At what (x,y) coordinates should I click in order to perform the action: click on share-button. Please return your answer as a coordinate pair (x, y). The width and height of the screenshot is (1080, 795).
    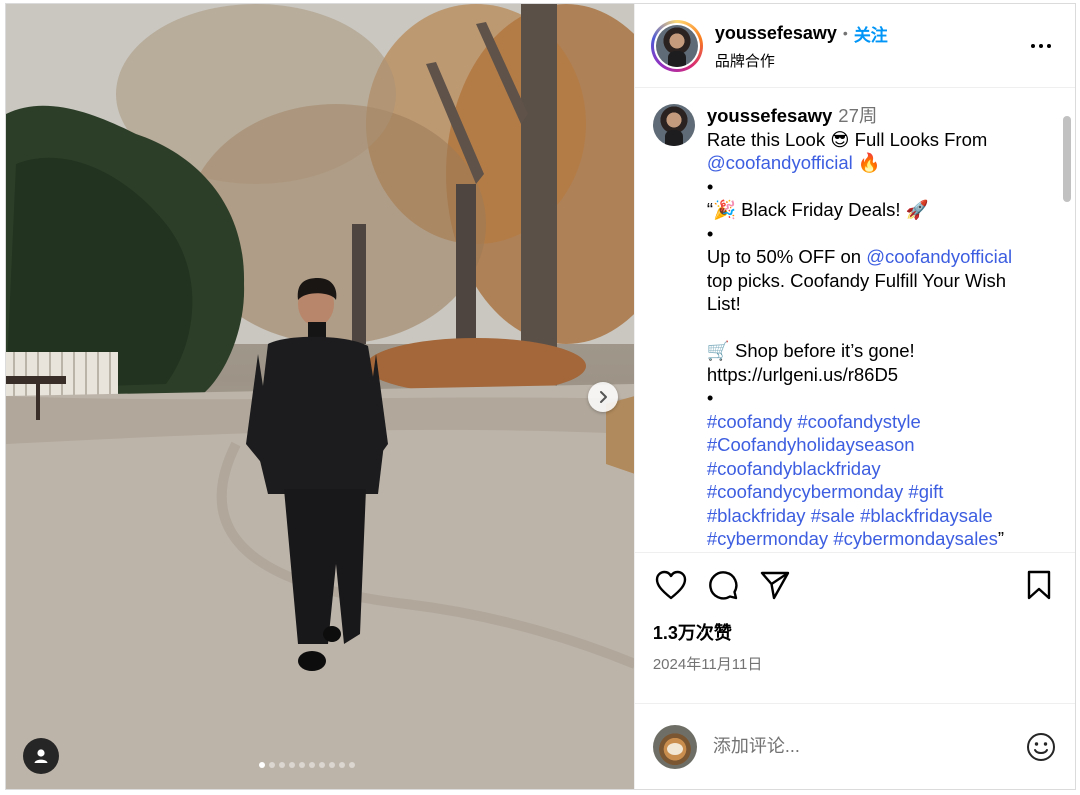
    Looking at the image, I should click on (775, 585).